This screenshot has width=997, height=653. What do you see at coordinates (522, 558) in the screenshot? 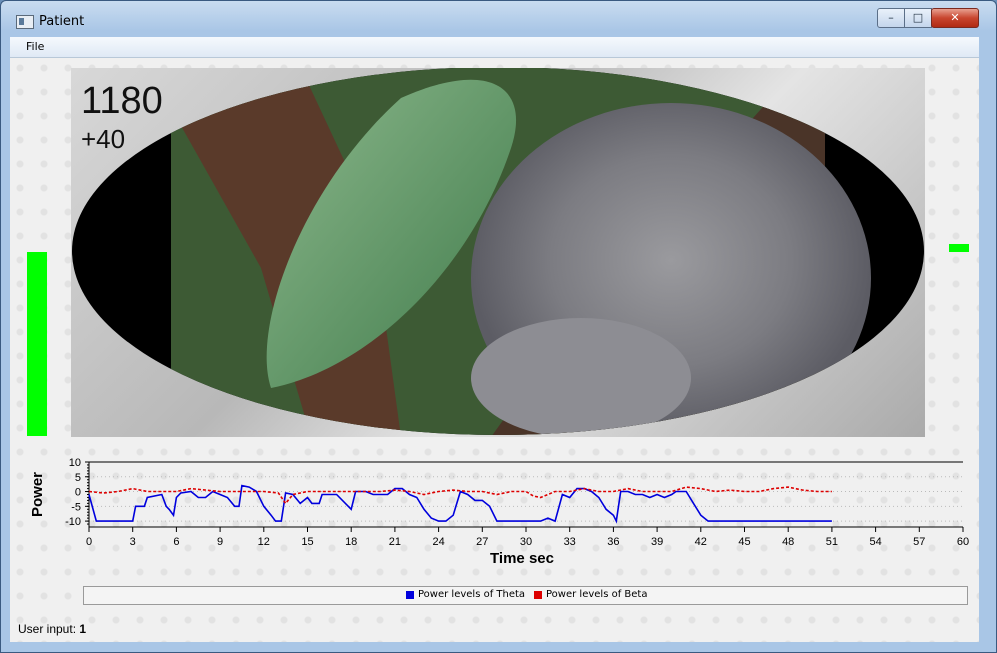
I see `x-axis-label: Time sec` at bounding box center [522, 558].